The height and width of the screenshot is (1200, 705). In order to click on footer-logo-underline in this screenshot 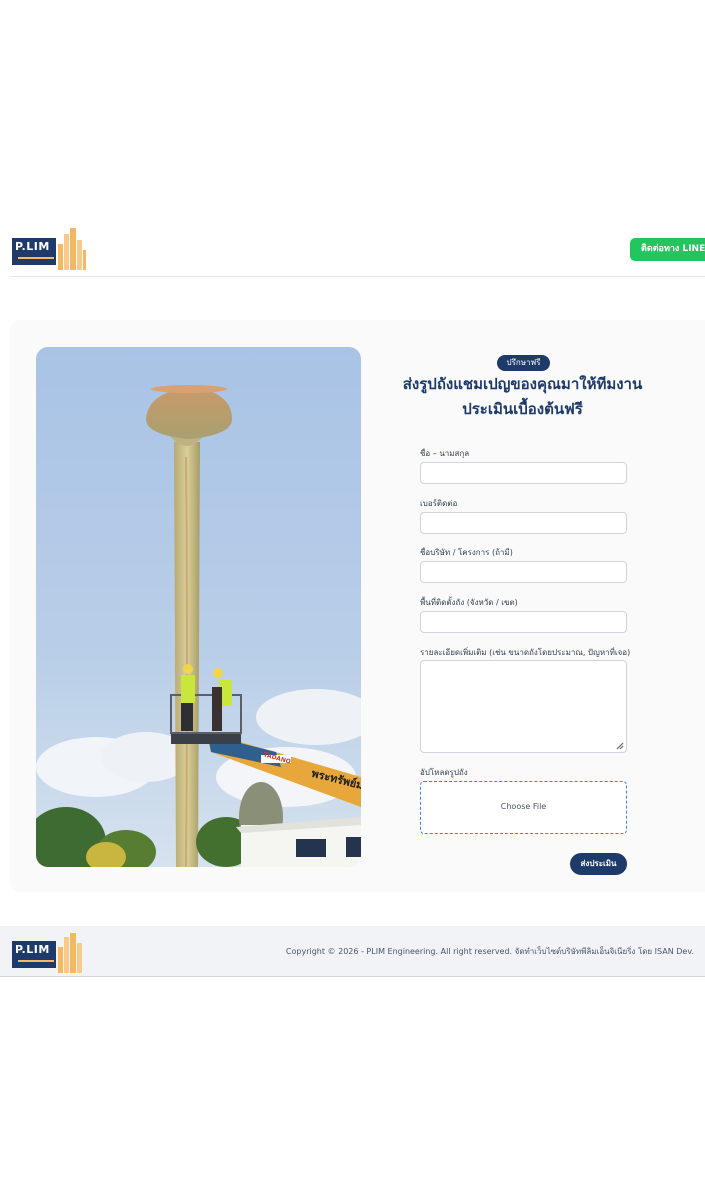, I will do `click(36, 961)`.